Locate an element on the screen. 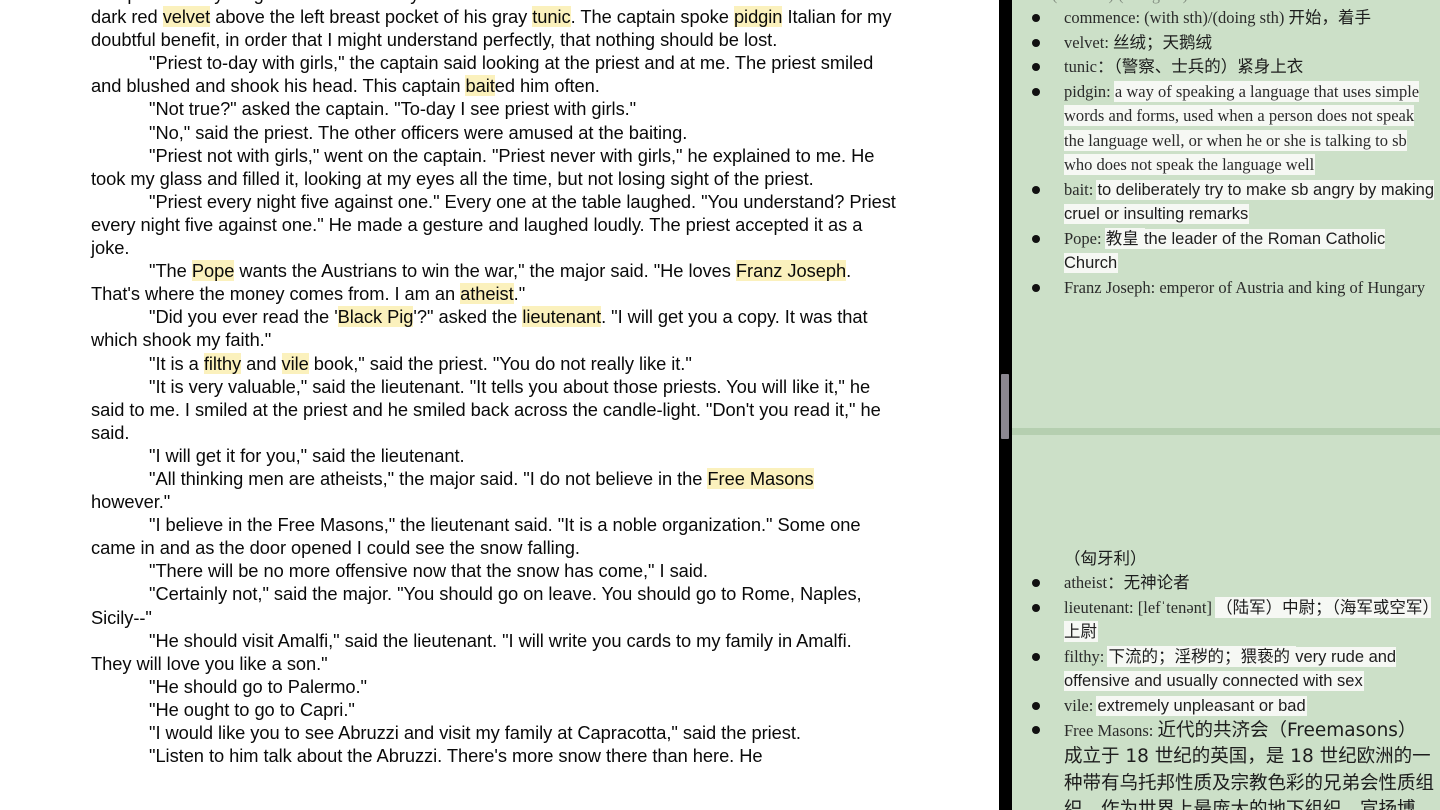  note-item: commence: (with sth)/(doing sth) 开始，着手 is located at coordinates (1229, 18).